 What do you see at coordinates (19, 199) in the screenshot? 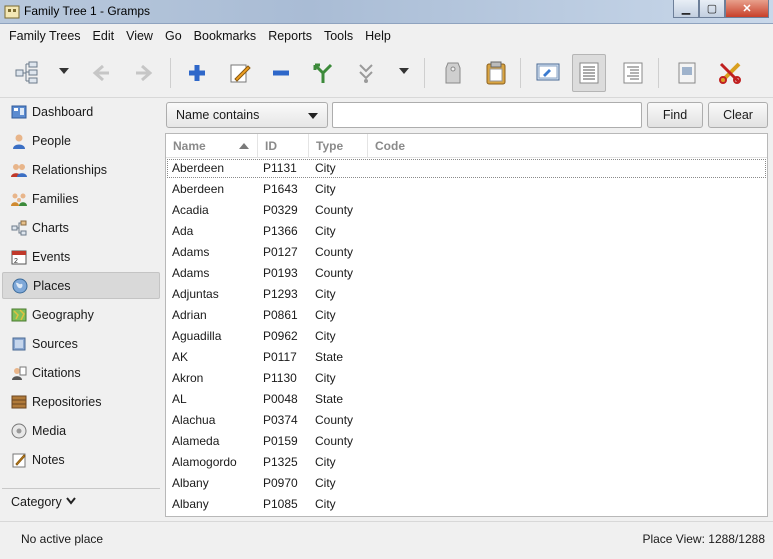
I see `families-icon` at bounding box center [19, 199].